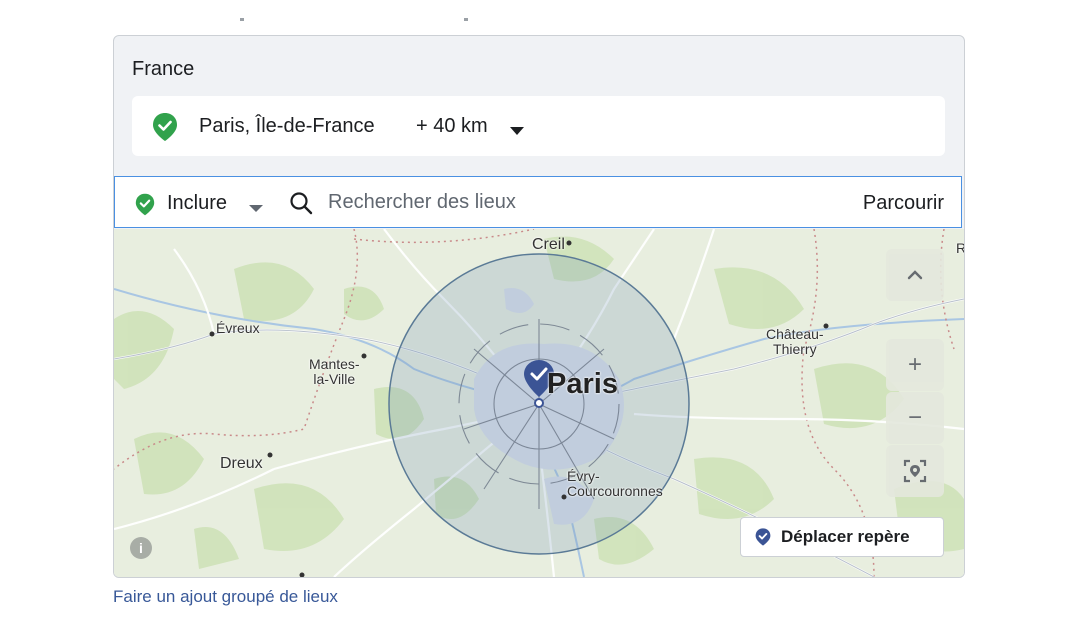 The width and height of the screenshot is (1074, 635). I want to click on radius-dropdown-label: + 40 km, so click(452, 126).